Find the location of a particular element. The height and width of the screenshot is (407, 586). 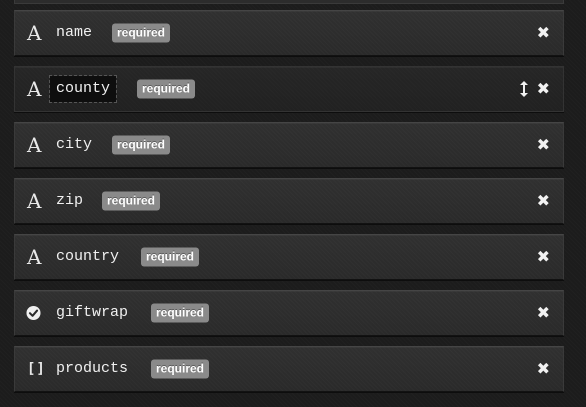

vertical-resize-icon is located at coordinates (524, 89).